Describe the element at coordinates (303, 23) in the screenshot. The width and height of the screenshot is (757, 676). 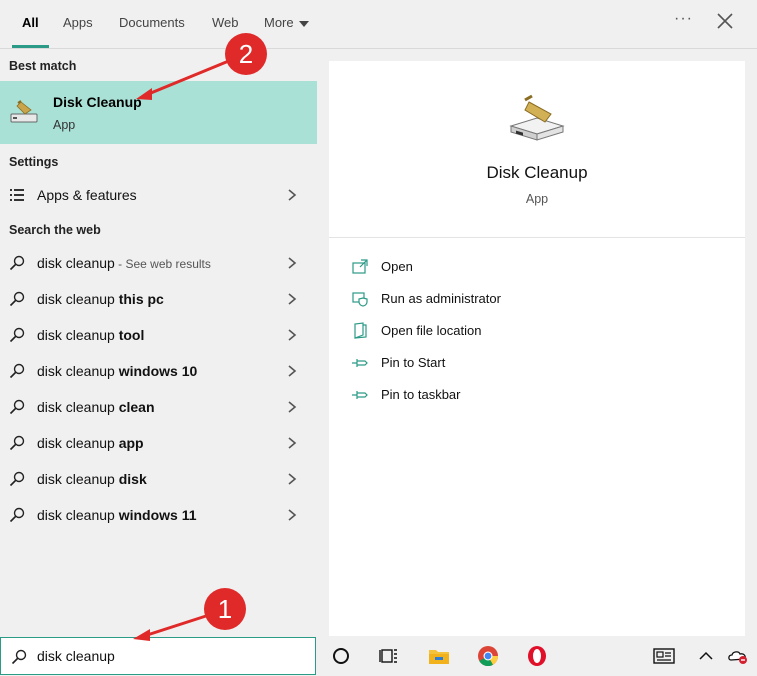
I see `chevron-down-icon` at that location.